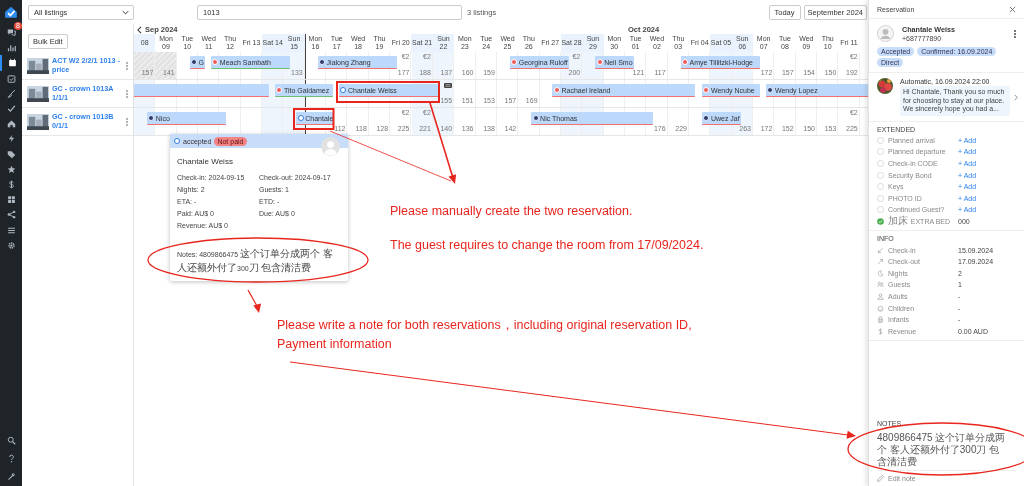 The width and height of the screenshot is (1024, 486). Describe the element at coordinates (880, 320) in the screenshot. I see `bottle-icon` at that location.